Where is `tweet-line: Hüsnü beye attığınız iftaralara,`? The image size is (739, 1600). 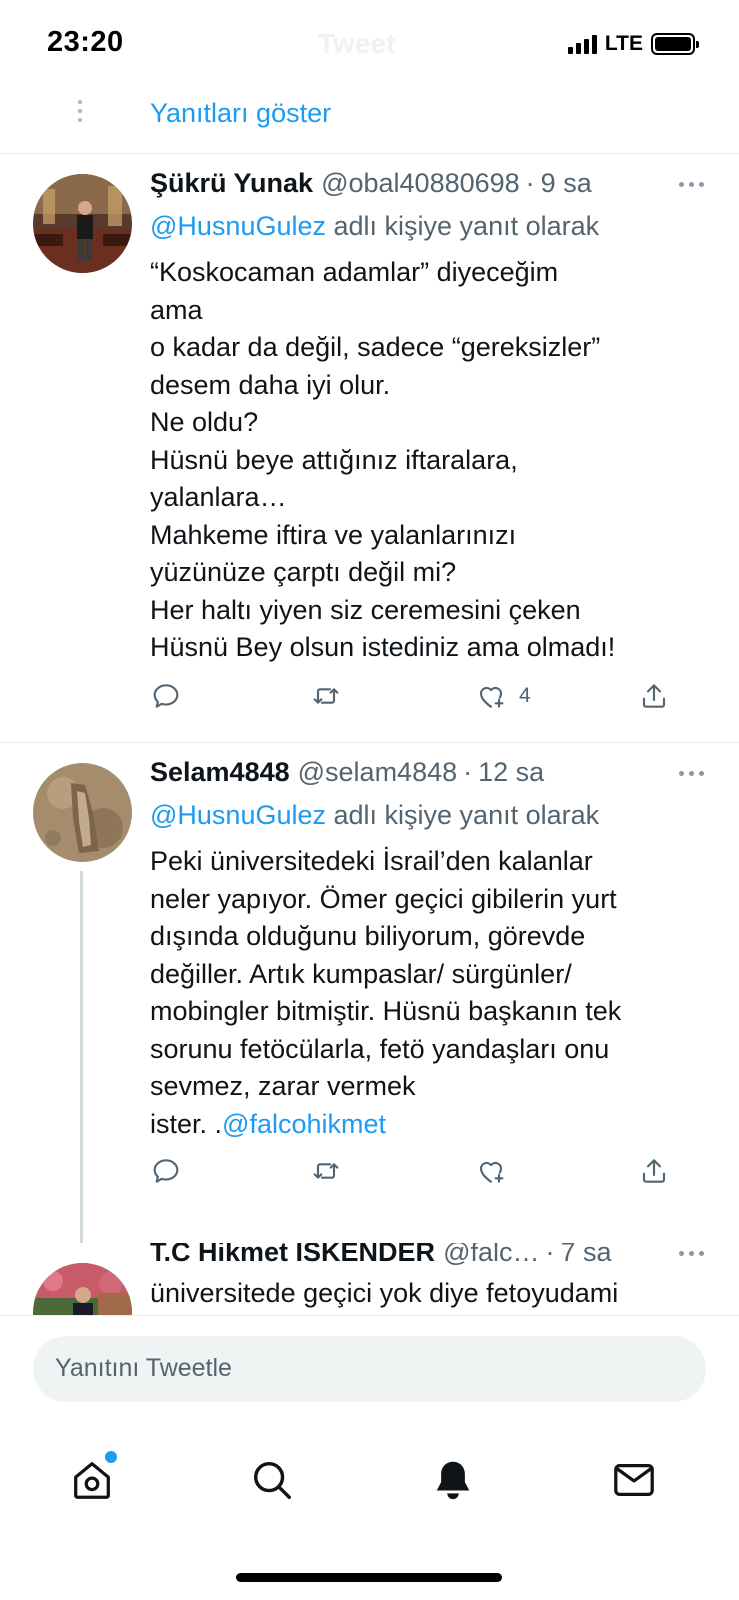
tweet-line: Hüsnü beye attığınız iftaralara, is located at coordinates (334, 459).